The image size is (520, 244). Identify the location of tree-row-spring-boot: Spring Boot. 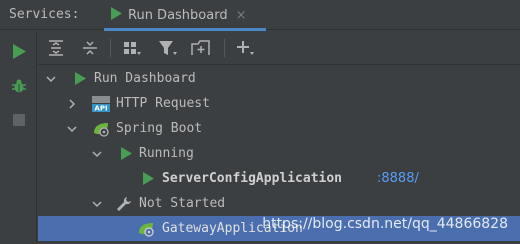
(279, 128).